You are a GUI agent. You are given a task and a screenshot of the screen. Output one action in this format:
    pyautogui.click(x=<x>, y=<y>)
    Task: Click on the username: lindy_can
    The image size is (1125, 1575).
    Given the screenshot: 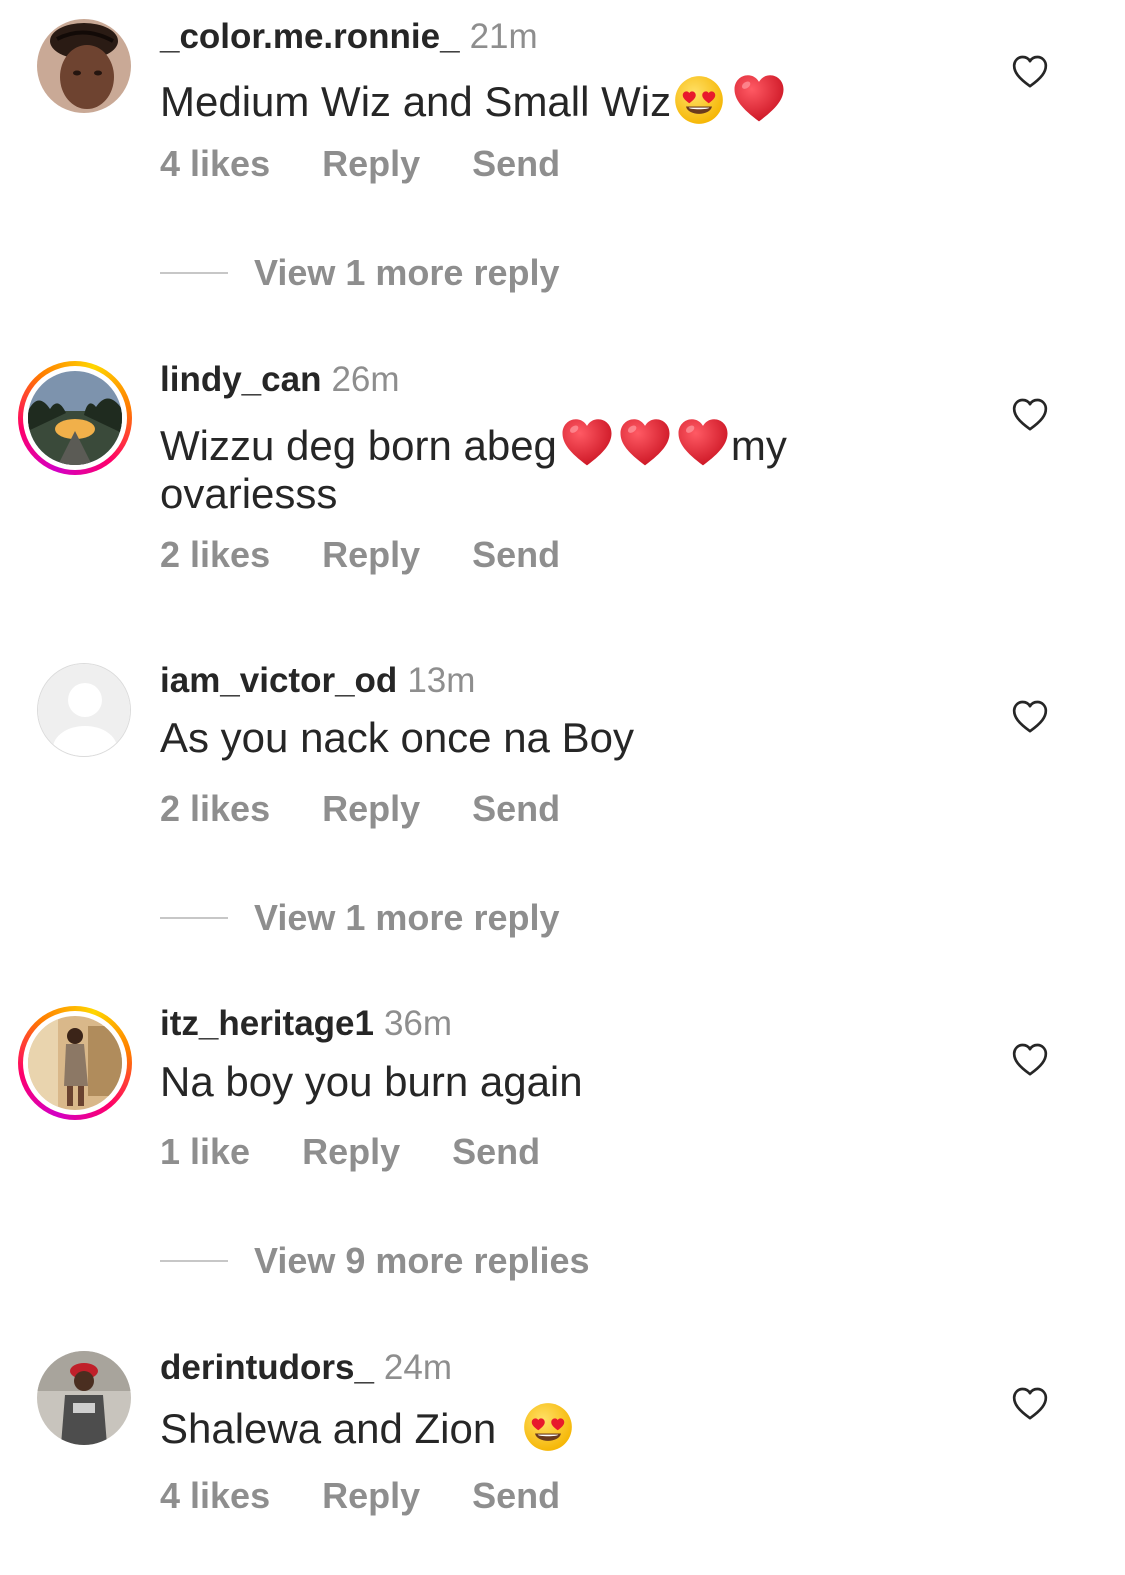 What is the action you would take?
    pyautogui.click(x=240, y=379)
    